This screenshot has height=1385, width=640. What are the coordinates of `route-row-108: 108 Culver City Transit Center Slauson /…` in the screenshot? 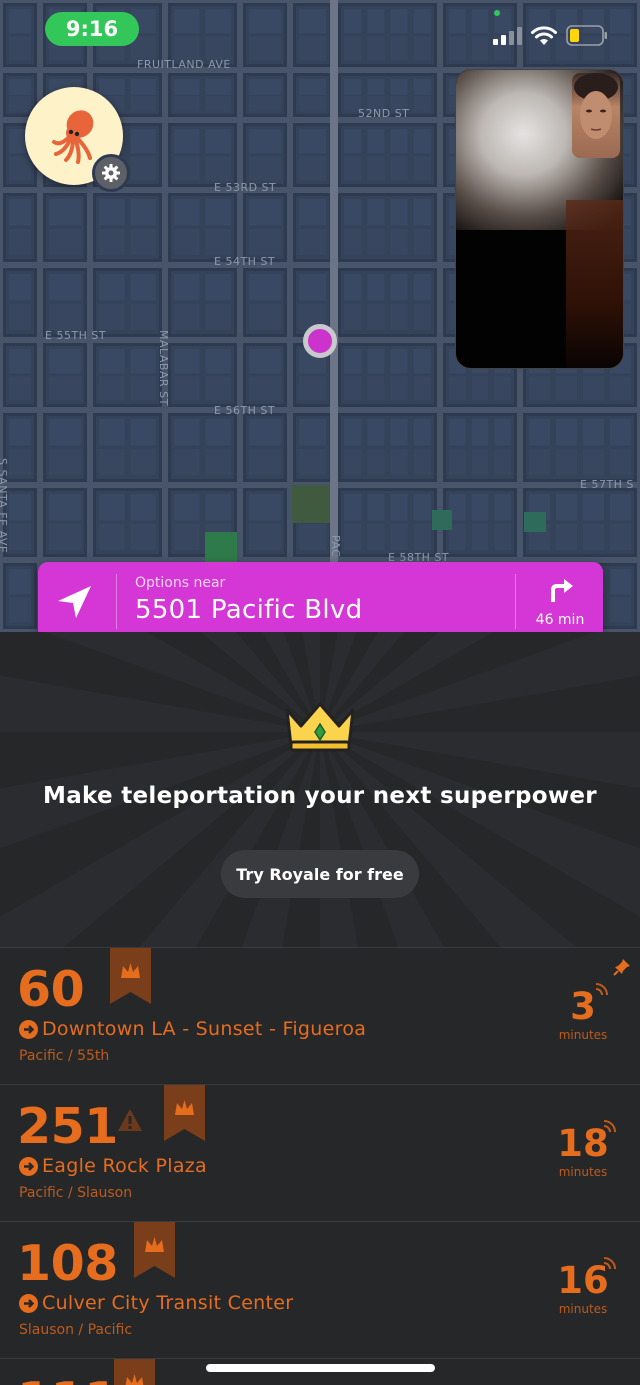 It's located at (320, 1289).